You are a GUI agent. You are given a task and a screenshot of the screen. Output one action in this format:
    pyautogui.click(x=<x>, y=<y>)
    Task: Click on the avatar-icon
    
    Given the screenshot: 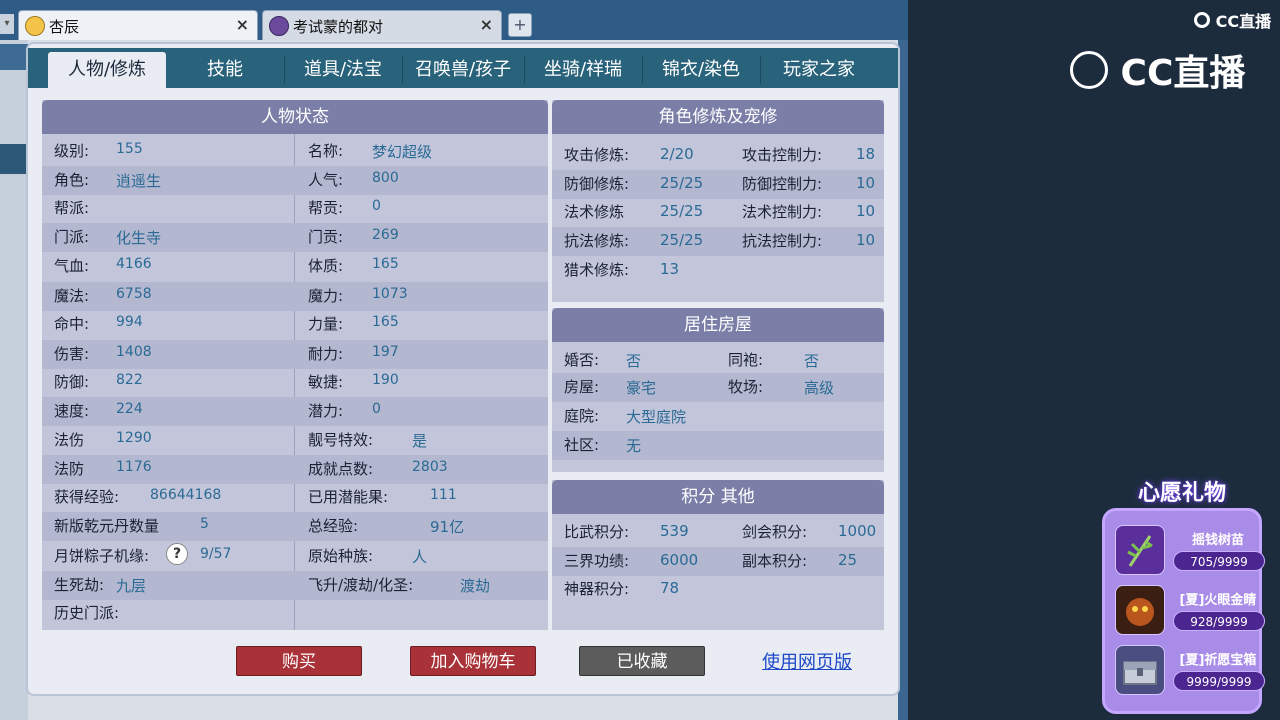 What is the action you would take?
    pyautogui.click(x=35, y=26)
    